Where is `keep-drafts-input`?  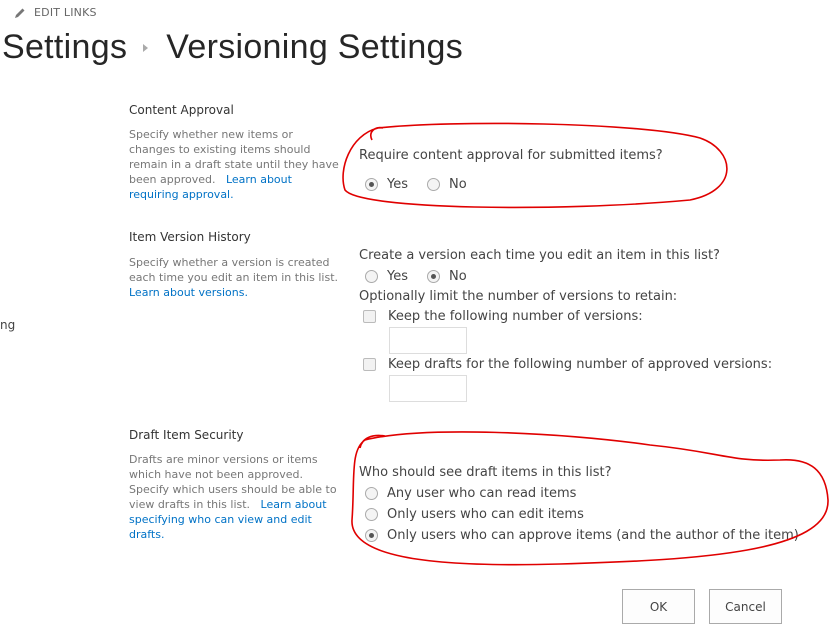 keep-drafts-input is located at coordinates (428, 388).